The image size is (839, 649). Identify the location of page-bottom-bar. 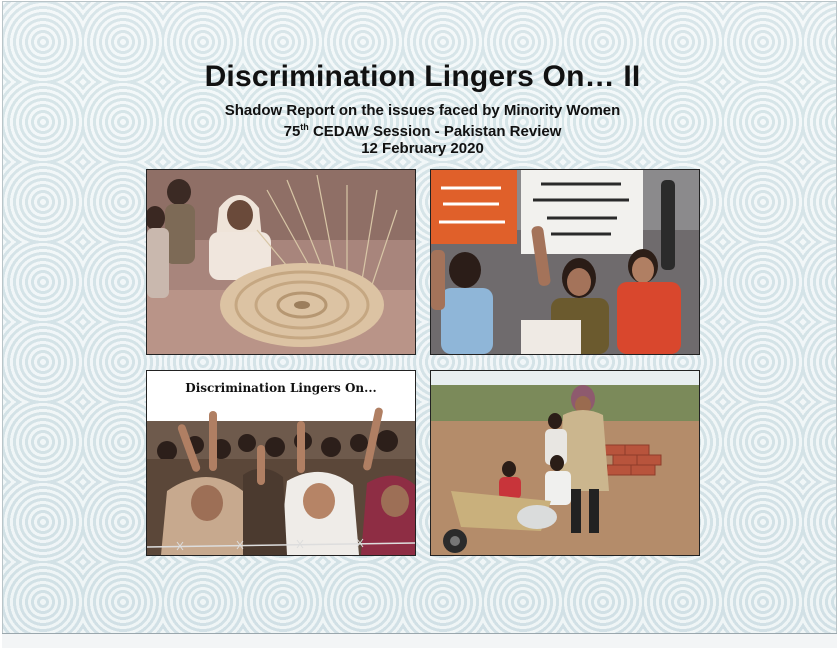
(419, 640).